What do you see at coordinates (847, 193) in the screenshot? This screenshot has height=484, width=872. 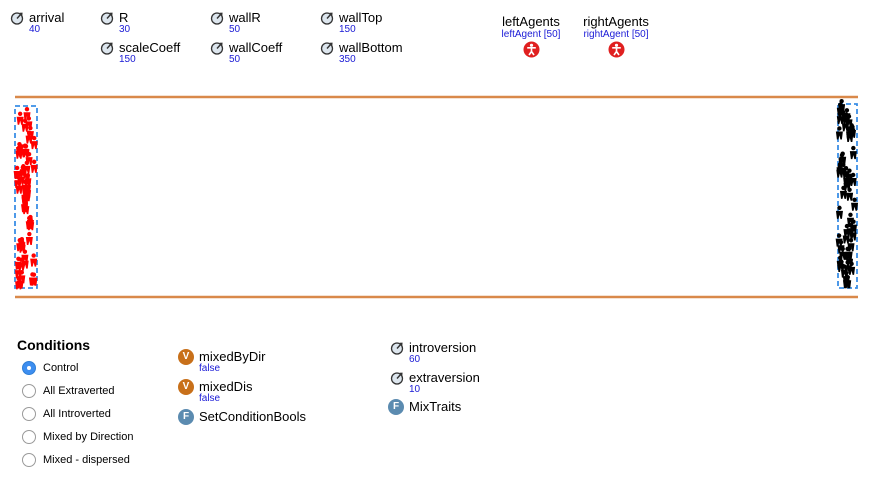 I see `right-agents` at bounding box center [847, 193].